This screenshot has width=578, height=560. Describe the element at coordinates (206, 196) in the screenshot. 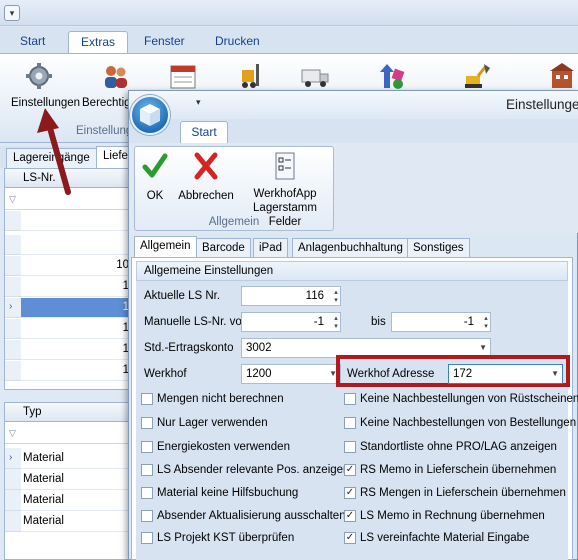

I see `cancel-button-label: Abbrechen` at that location.